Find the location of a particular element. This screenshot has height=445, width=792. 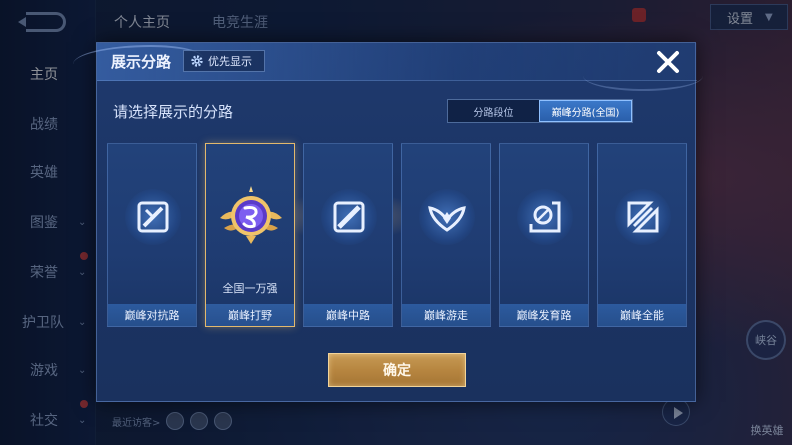

lane-card-jungle: 全国一万强 巅峰打野 is located at coordinates (250, 235).